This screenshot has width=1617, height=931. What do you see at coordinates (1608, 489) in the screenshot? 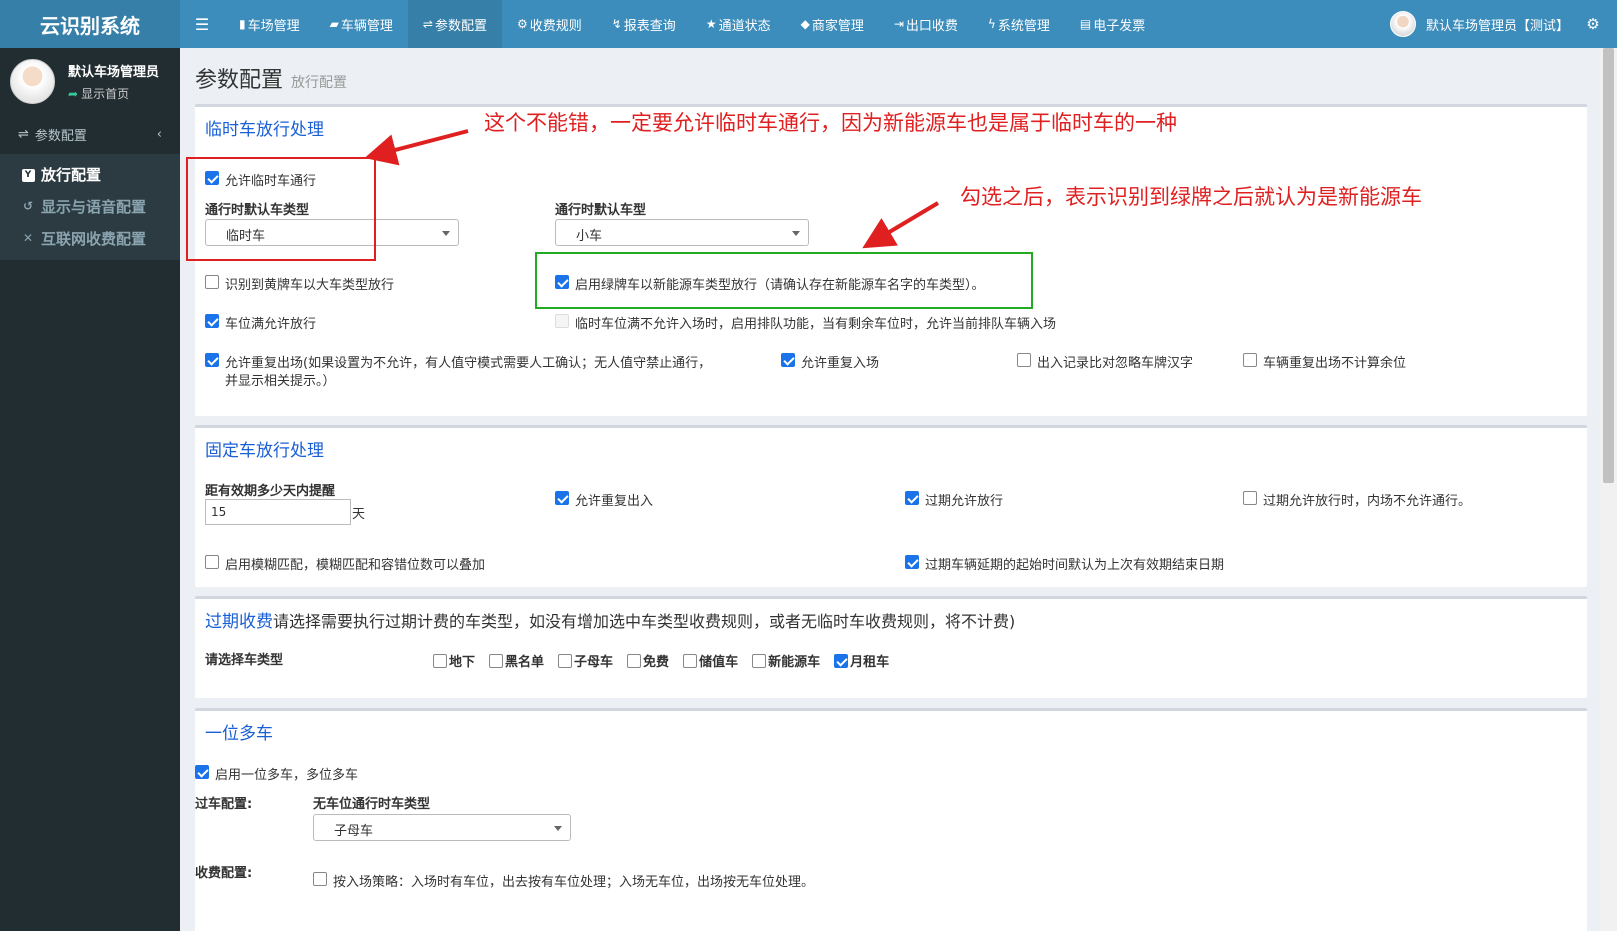
I see `vertical-scrollbar` at bounding box center [1608, 489].